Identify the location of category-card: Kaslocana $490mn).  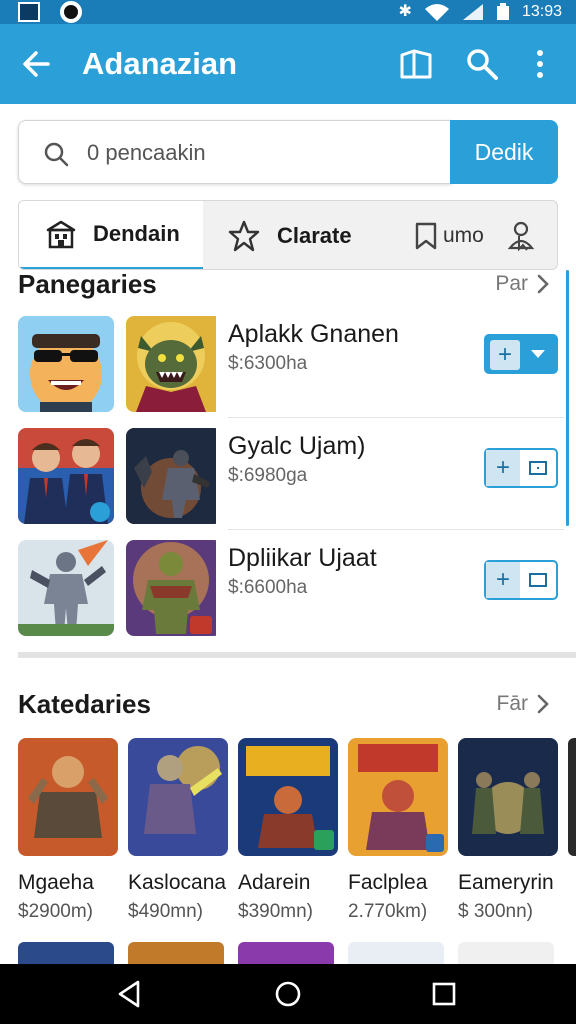
(178, 831).